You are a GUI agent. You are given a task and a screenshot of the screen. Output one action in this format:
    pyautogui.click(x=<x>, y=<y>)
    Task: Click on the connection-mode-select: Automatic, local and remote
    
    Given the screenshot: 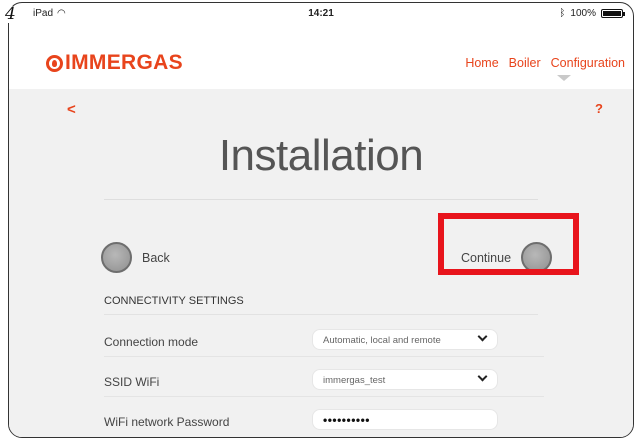 What is the action you would take?
    pyautogui.click(x=405, y=339)
    